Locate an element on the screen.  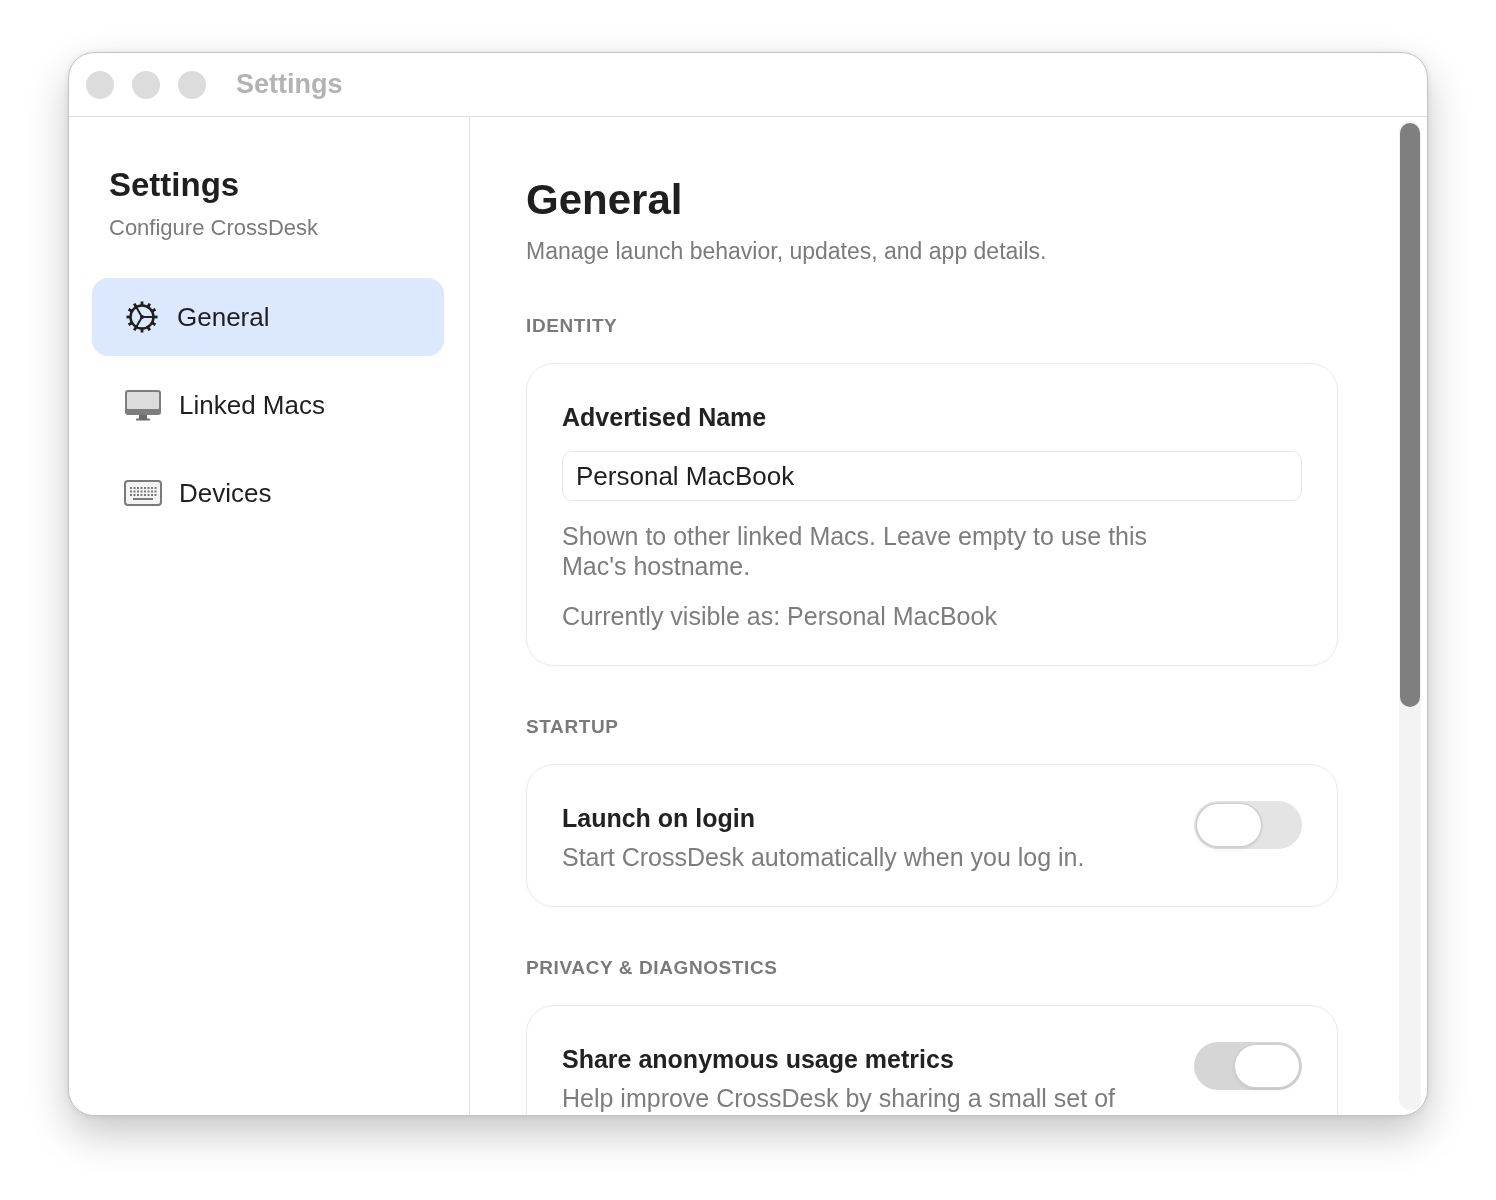
sidebar-title: Settings is located at coordinates (175, 185).